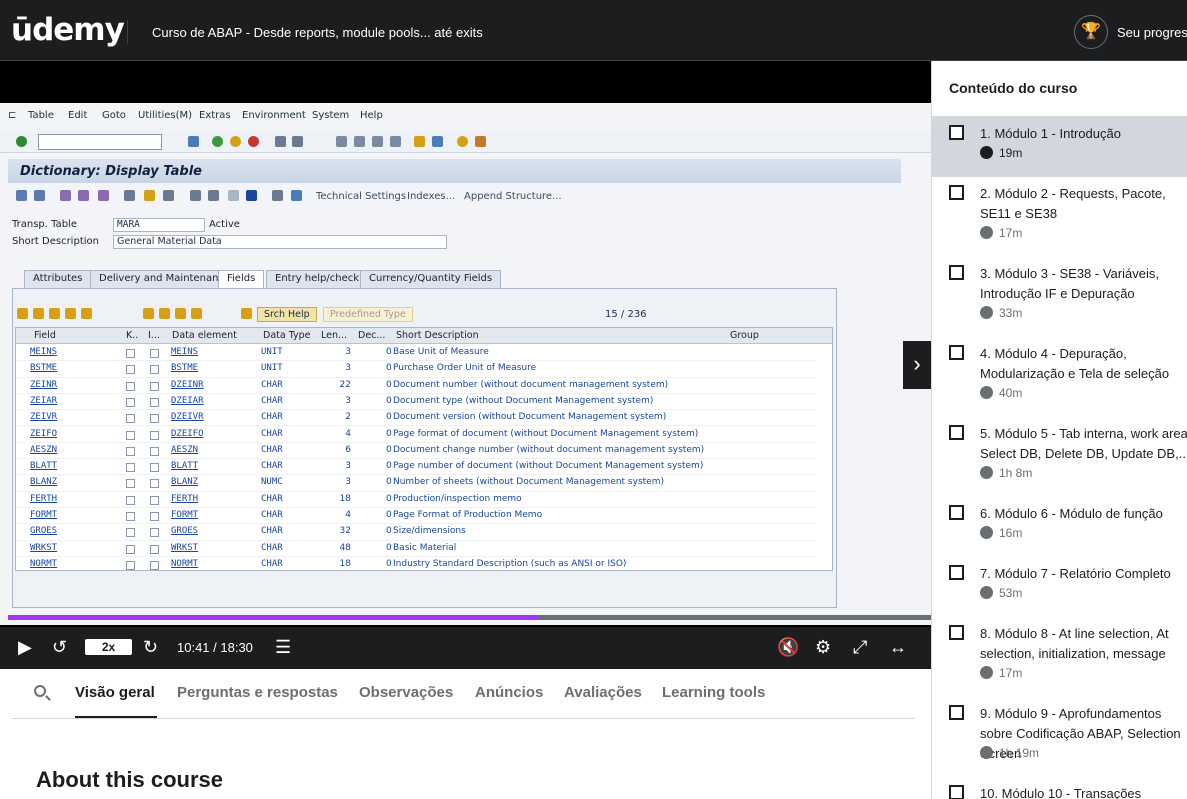 The image size is (1187, 799). I want to click on sidebar-title: Conteúdo do curso, so click(1013, 88).